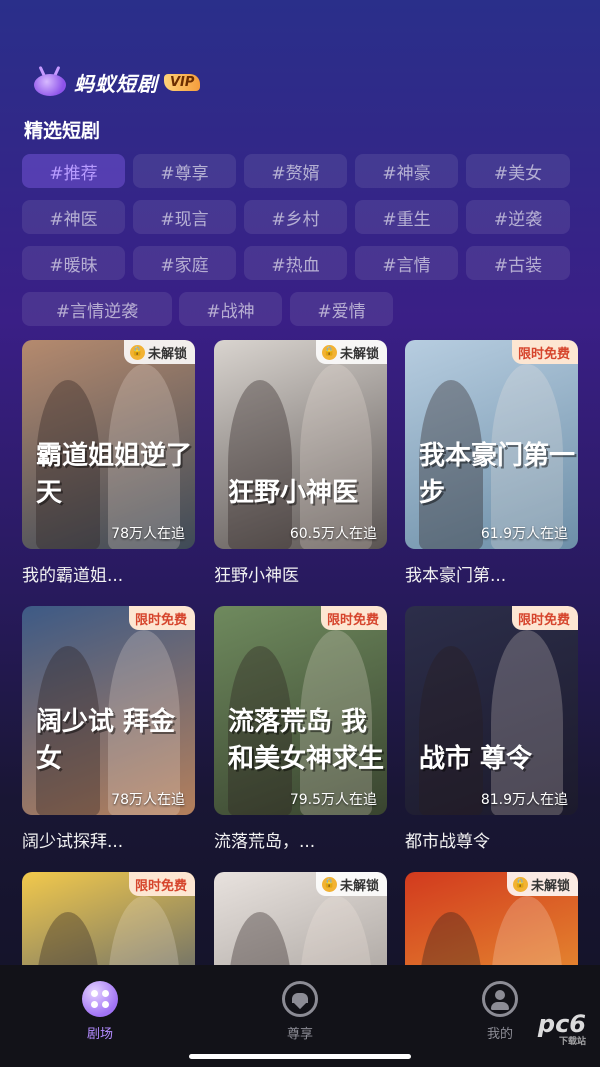 The height and width of the screenshot is (1067, 600). I want to click on tag-chip: #尊享, so click(184, 171).